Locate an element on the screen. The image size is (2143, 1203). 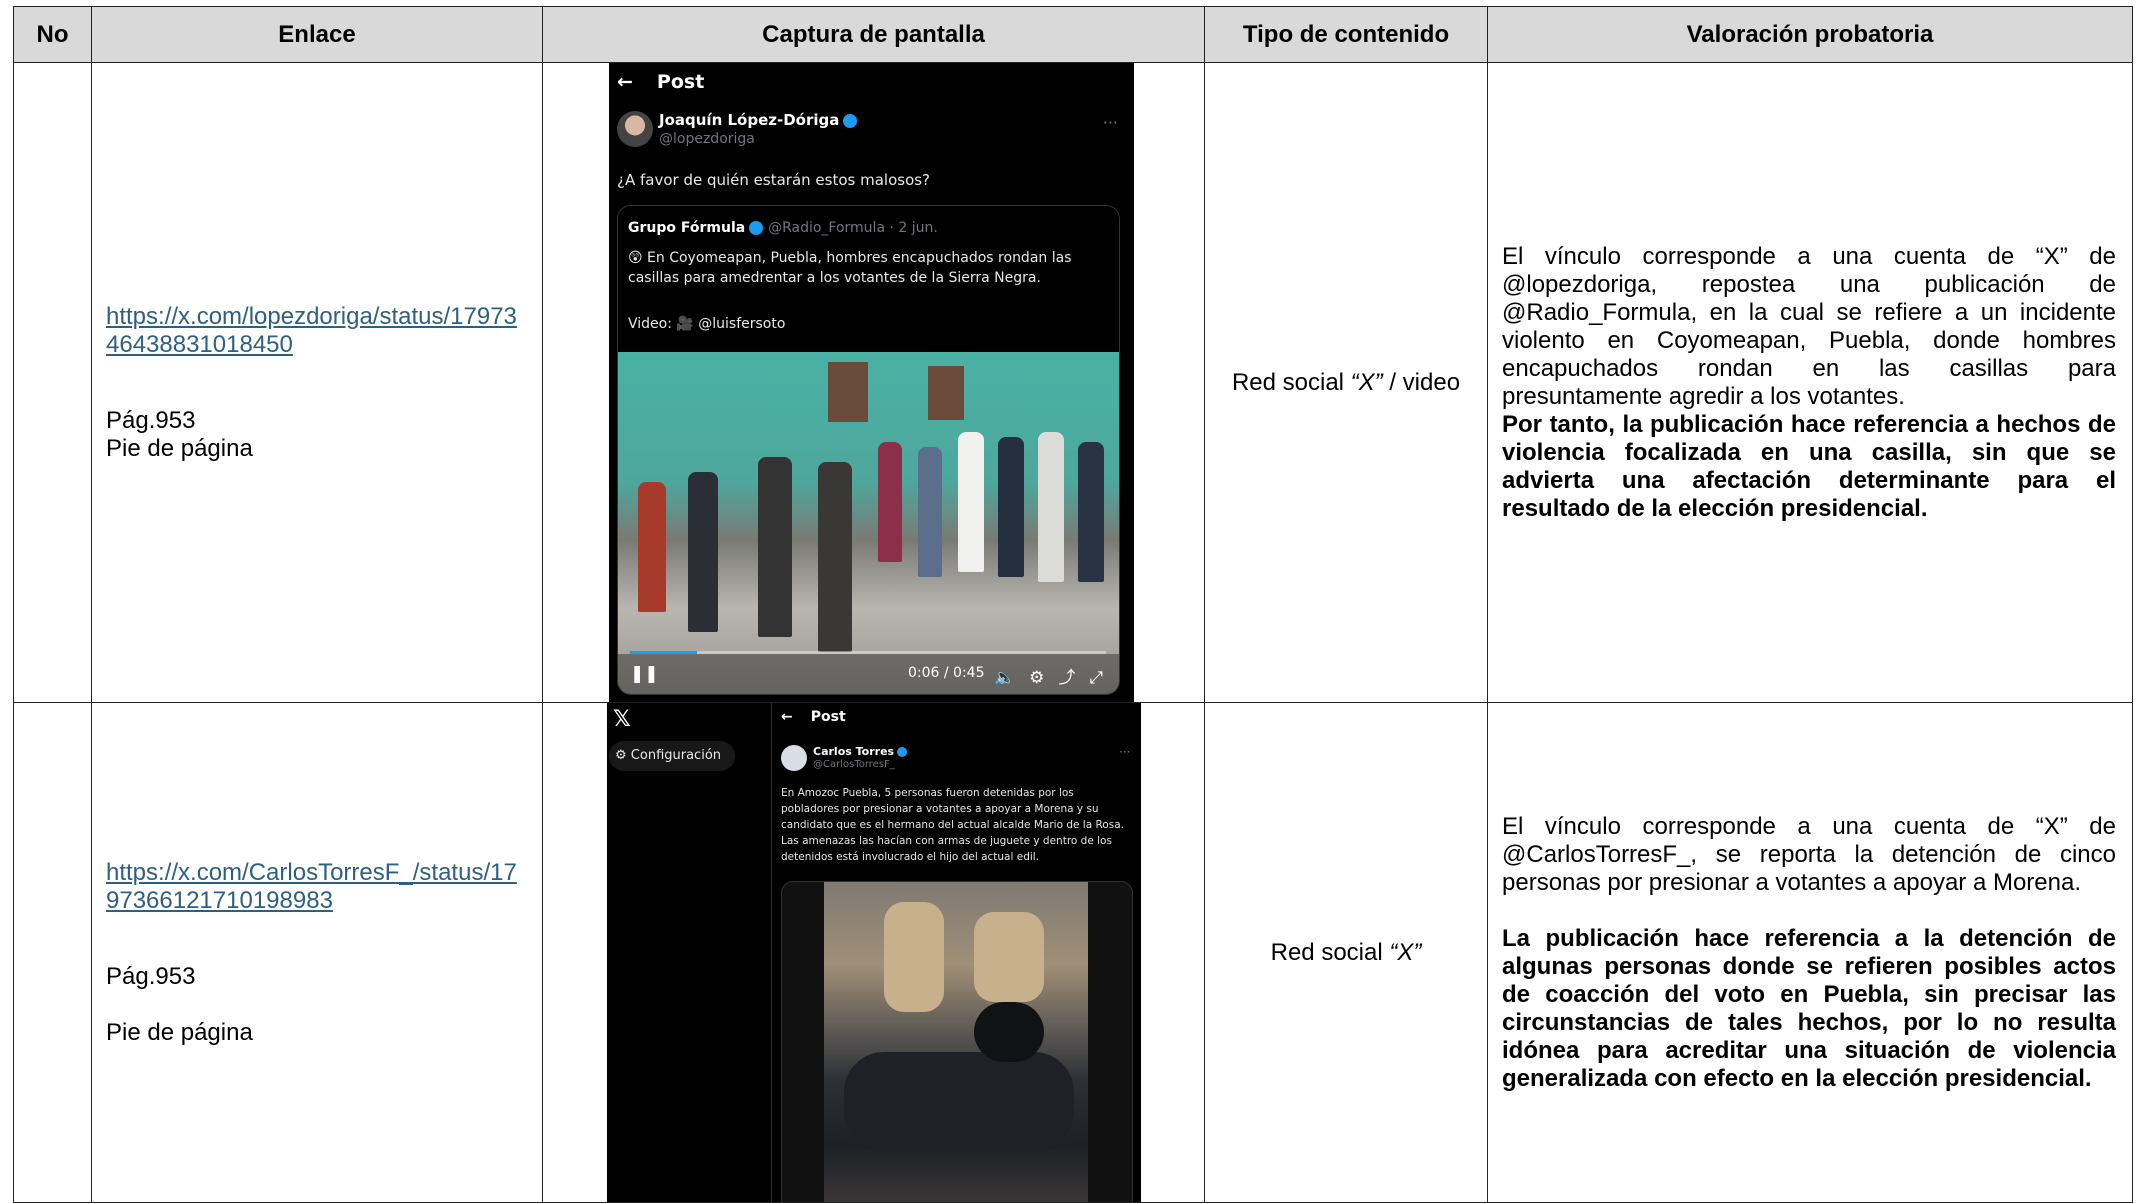
tweet-handle: @CarlosTorresF_ is located at coordinates (854, 764).